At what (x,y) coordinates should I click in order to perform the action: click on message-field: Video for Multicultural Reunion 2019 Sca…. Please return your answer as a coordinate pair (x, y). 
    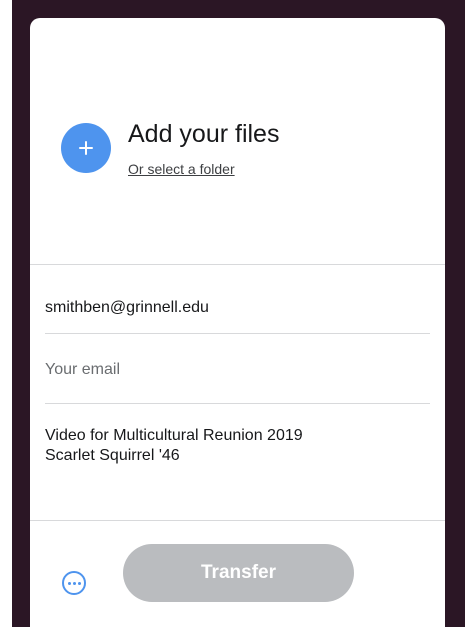
    Looking at the image, I should click on (237, 468).